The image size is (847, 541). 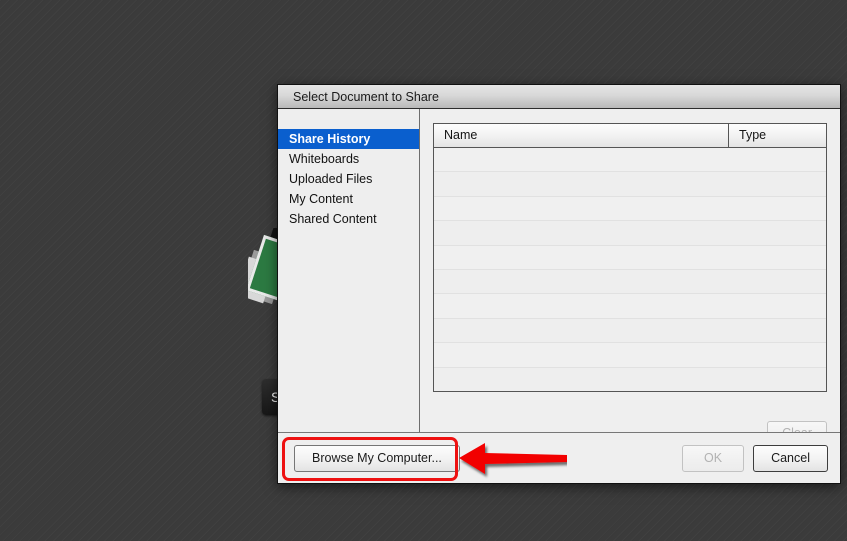 I want to click on dialog-title: Select Document to Share, so click(x=366, y=96).